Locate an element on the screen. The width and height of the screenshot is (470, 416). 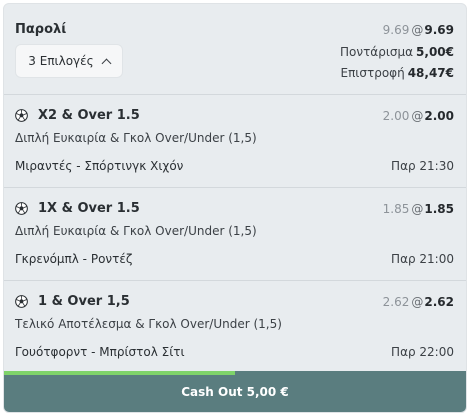
chevron-up-icon is located at coordinates (106, 63).